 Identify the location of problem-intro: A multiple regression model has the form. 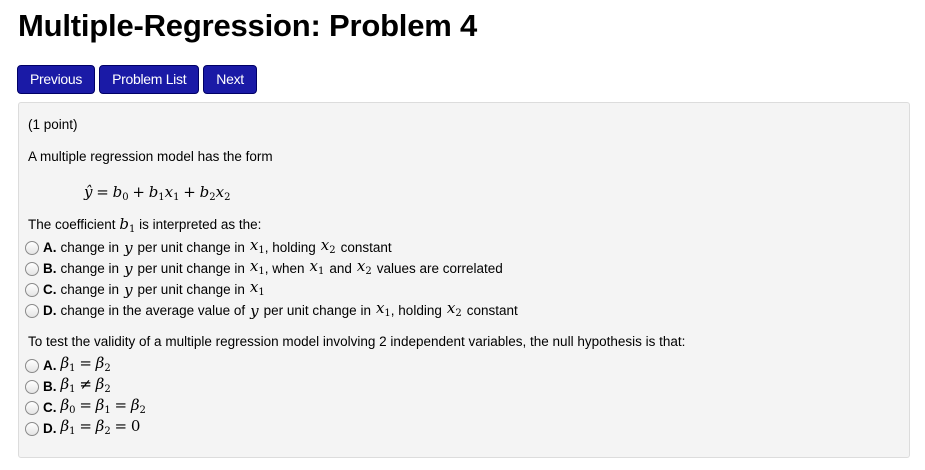
(150, 156).